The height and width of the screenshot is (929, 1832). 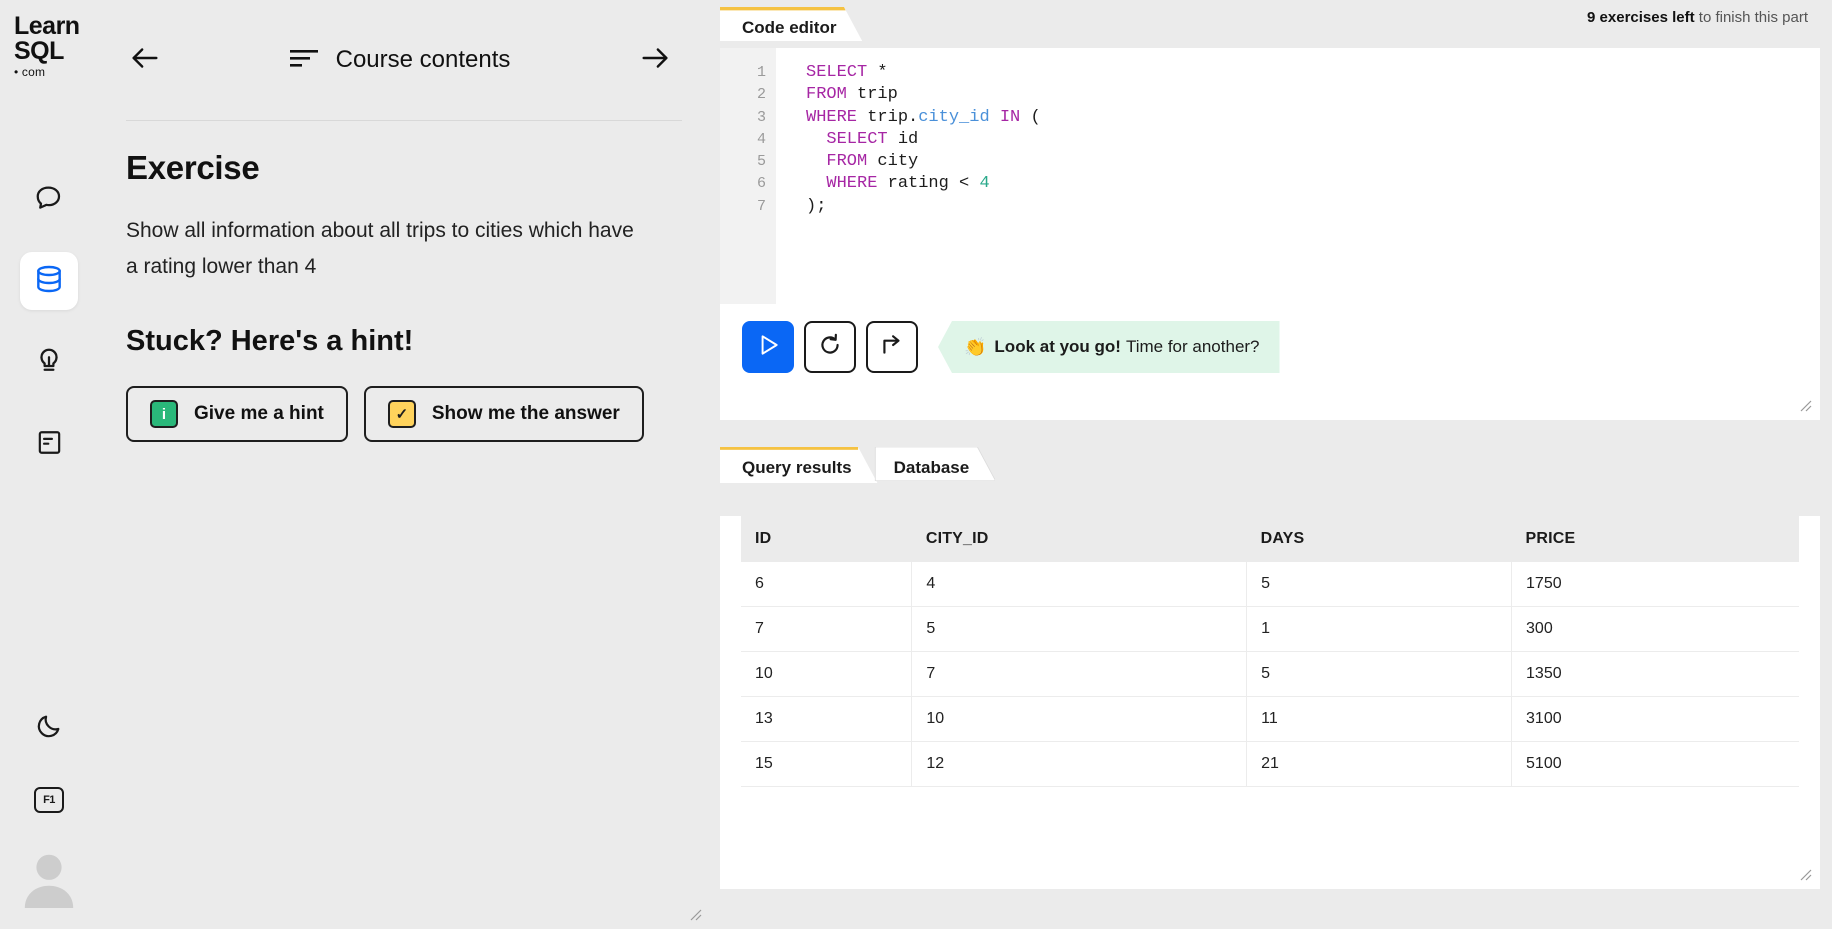 I want to click on line-number-gutter: 1 2 3 4 5 6 7, so click(x=748, y=176).